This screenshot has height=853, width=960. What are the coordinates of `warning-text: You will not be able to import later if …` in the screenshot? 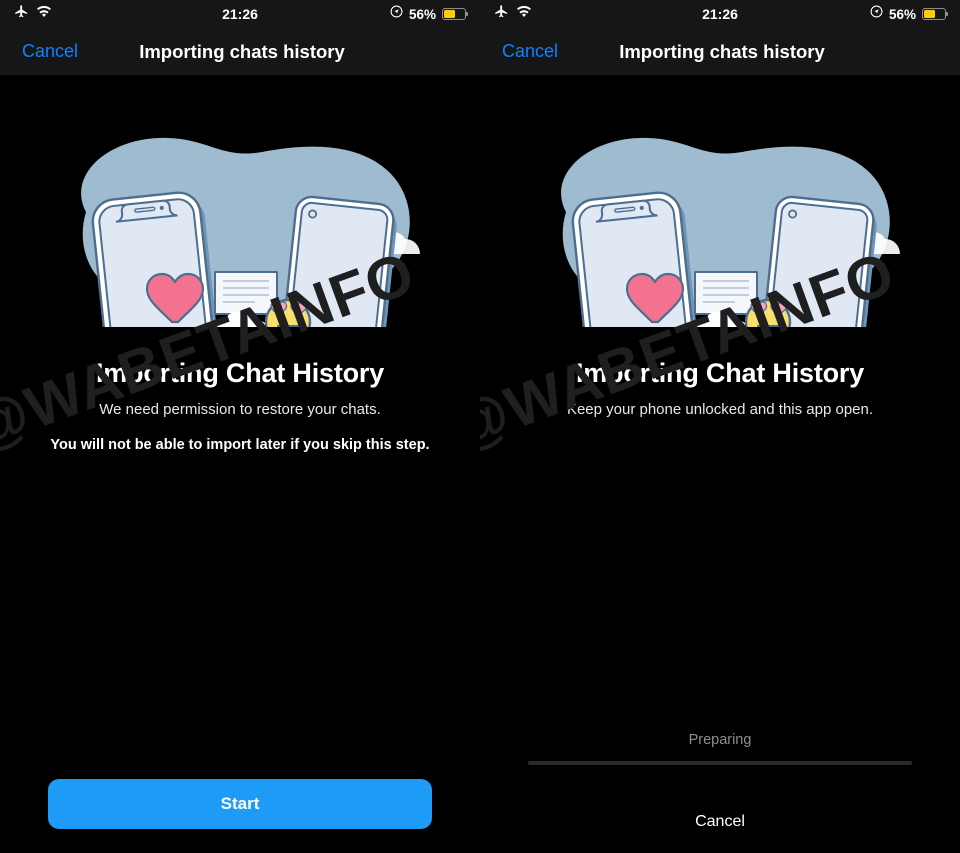 It's located at (240, 445).